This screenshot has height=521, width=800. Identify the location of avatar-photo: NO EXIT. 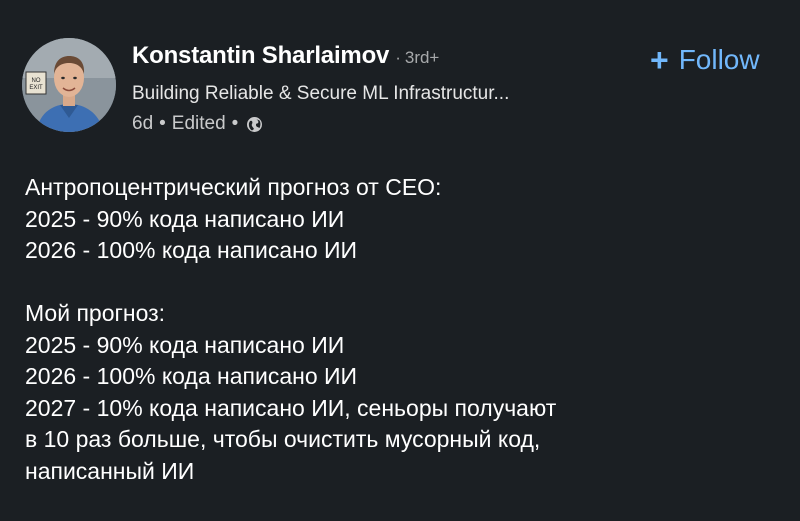
(69, 85).